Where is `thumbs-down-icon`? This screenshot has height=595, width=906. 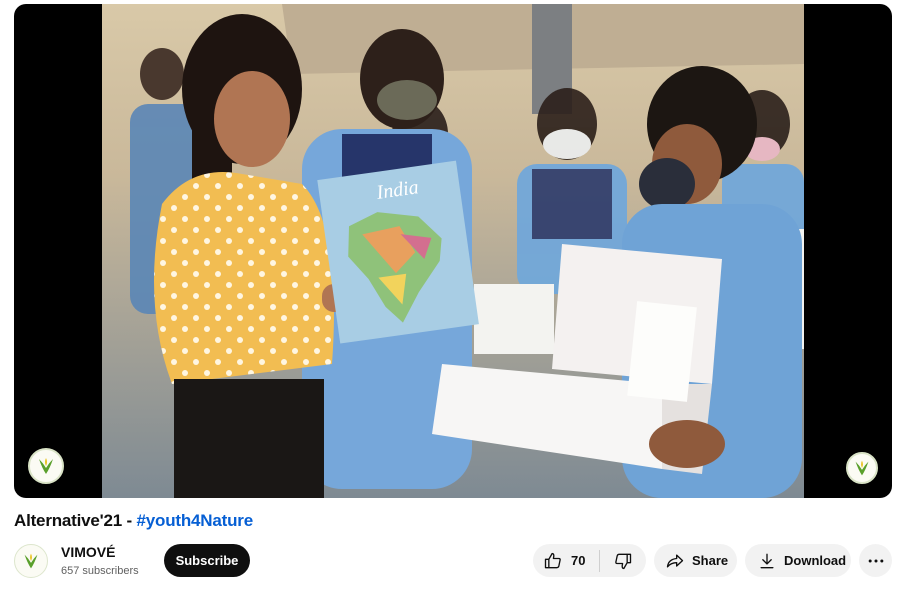 thumbs-down-icon is located at coordinates (623, 561).